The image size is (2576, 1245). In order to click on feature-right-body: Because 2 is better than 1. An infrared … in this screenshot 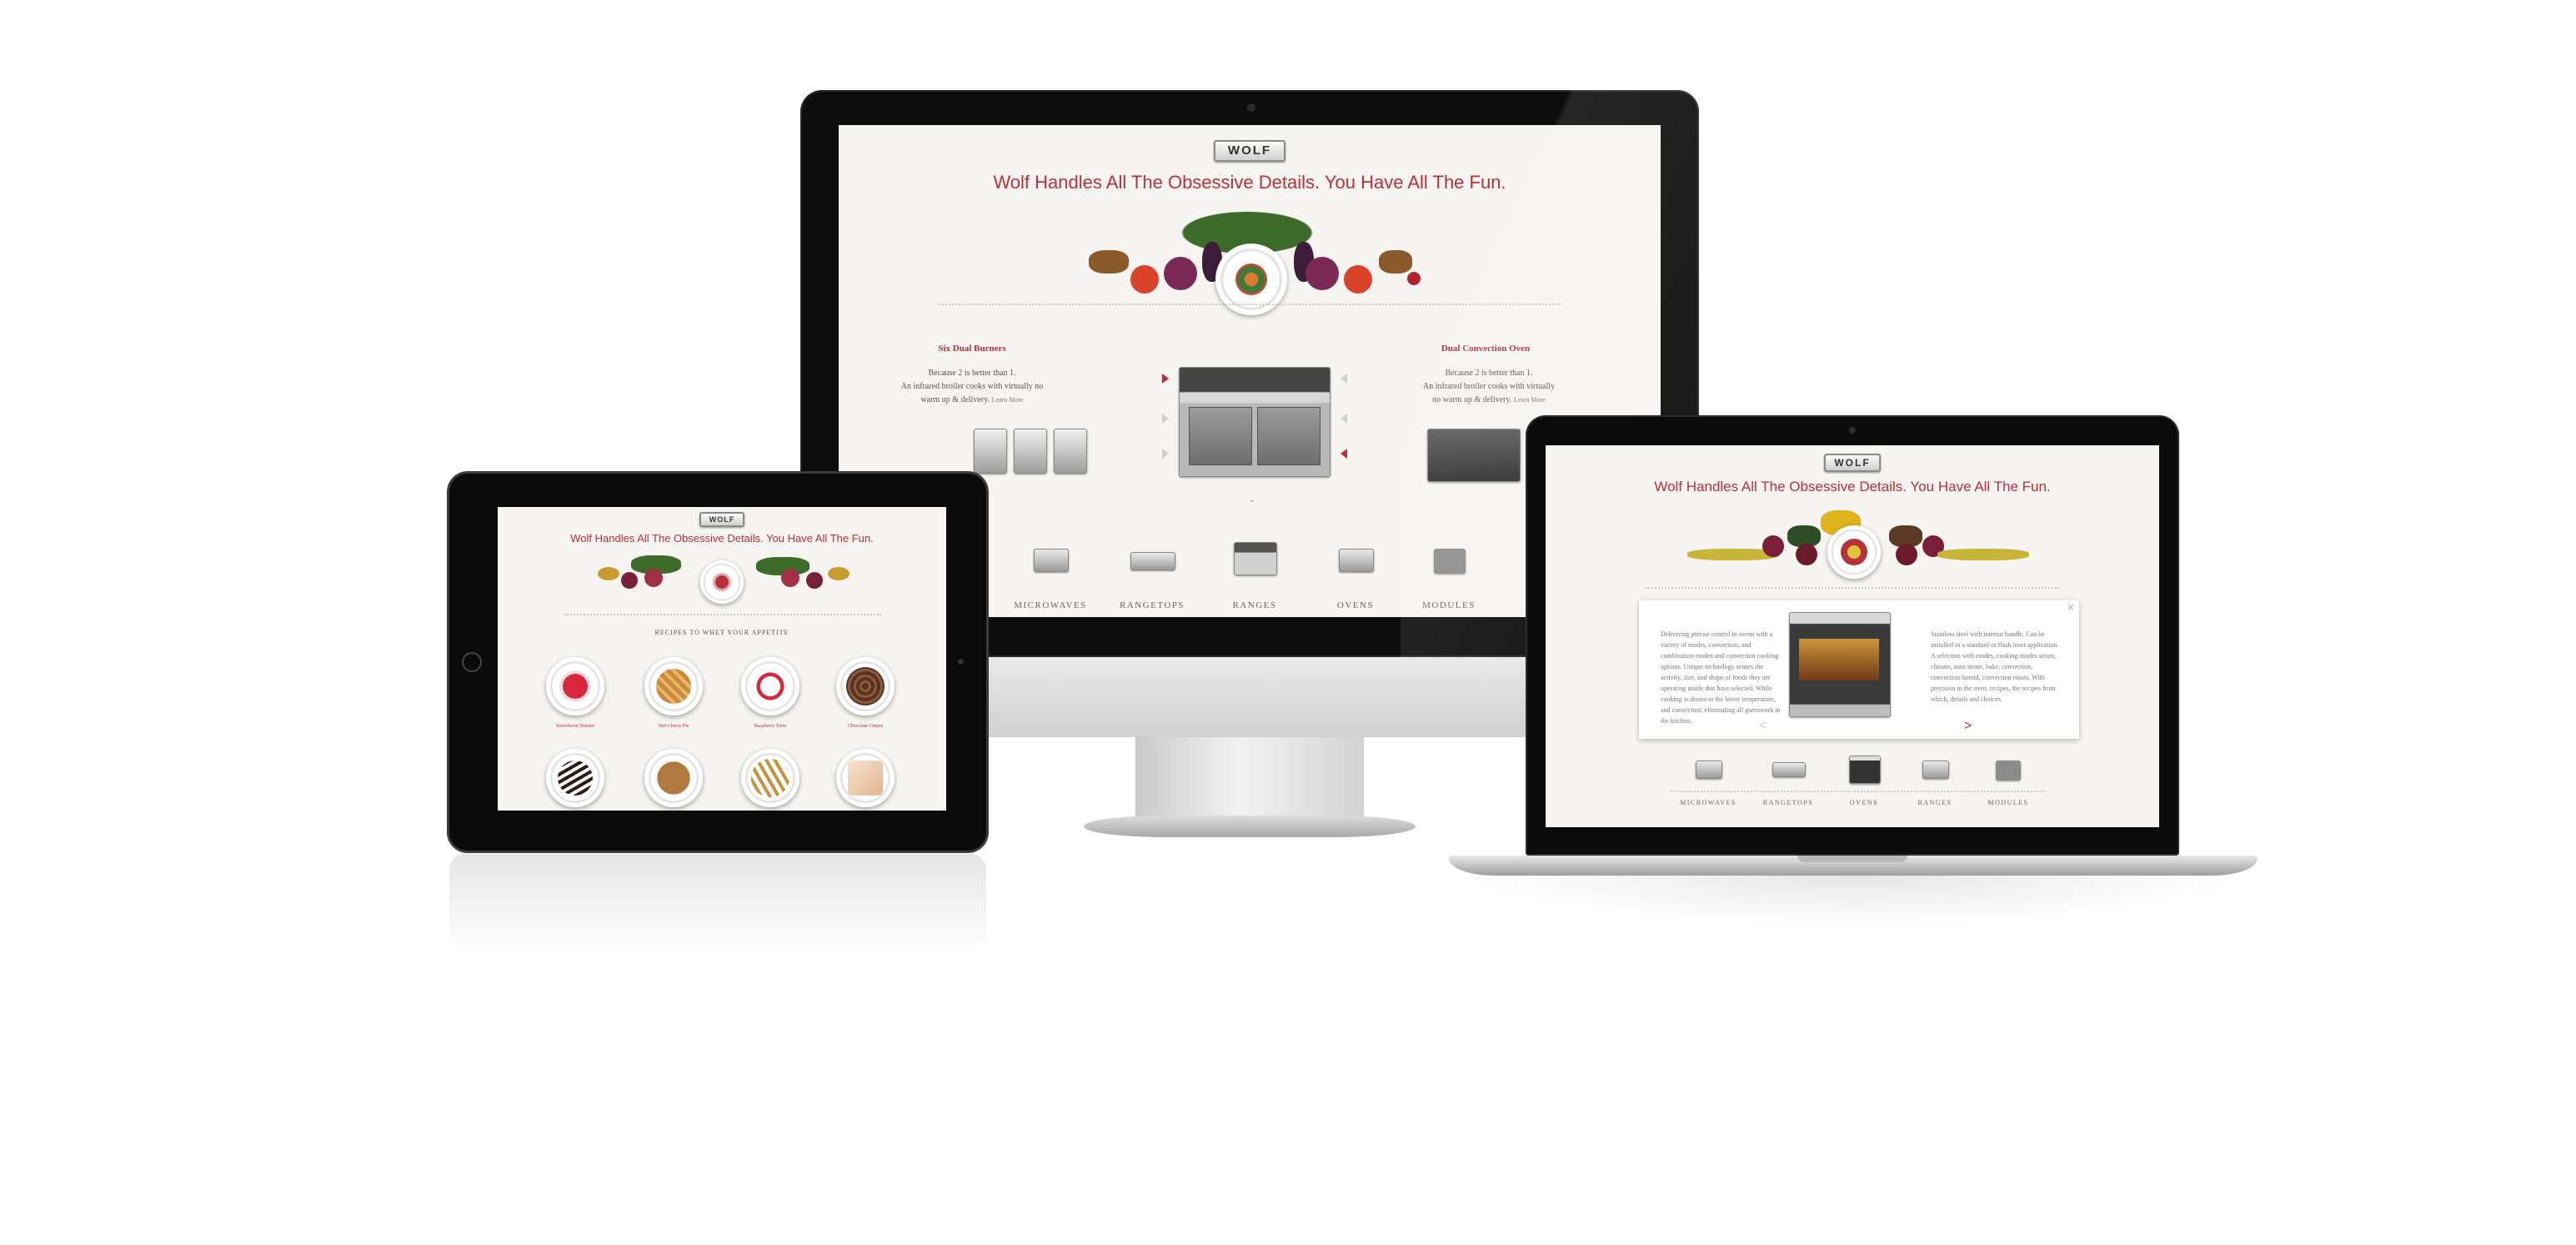, I will do `click(1488, 387)`.